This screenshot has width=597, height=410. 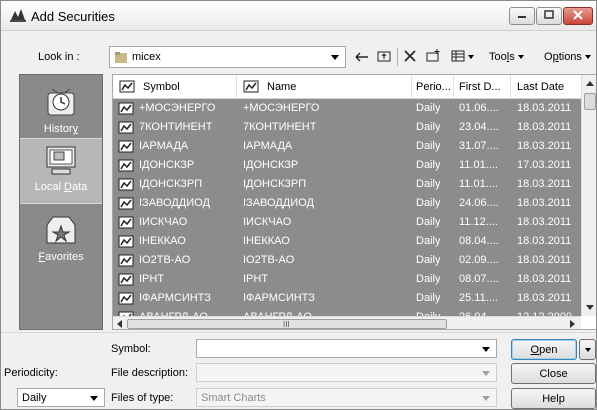 I want to click on up-folder-button, so click(x=384, y=57).